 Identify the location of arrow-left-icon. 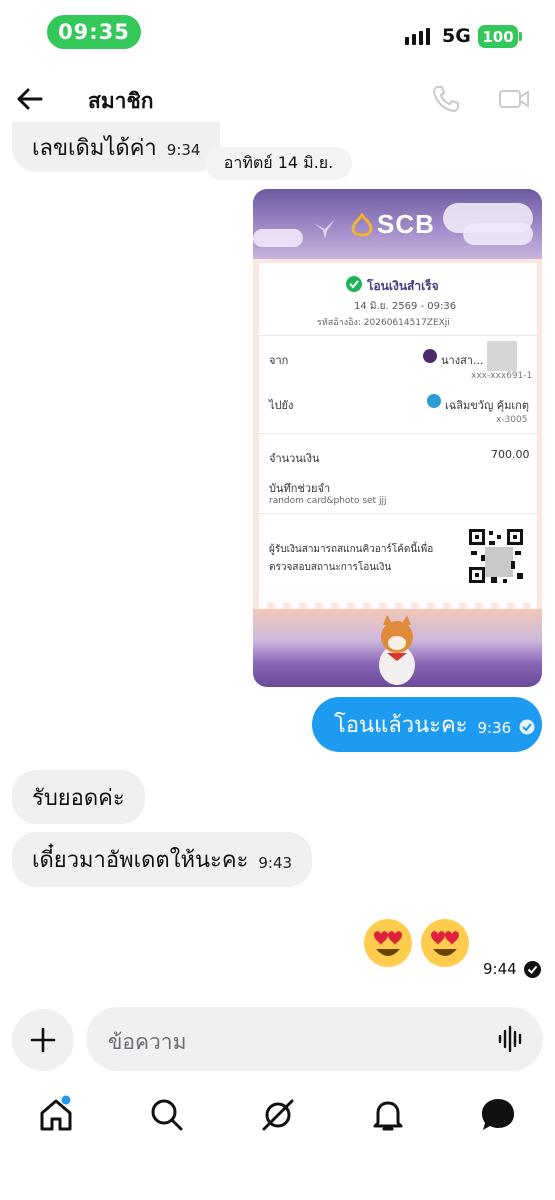
(29, 99).